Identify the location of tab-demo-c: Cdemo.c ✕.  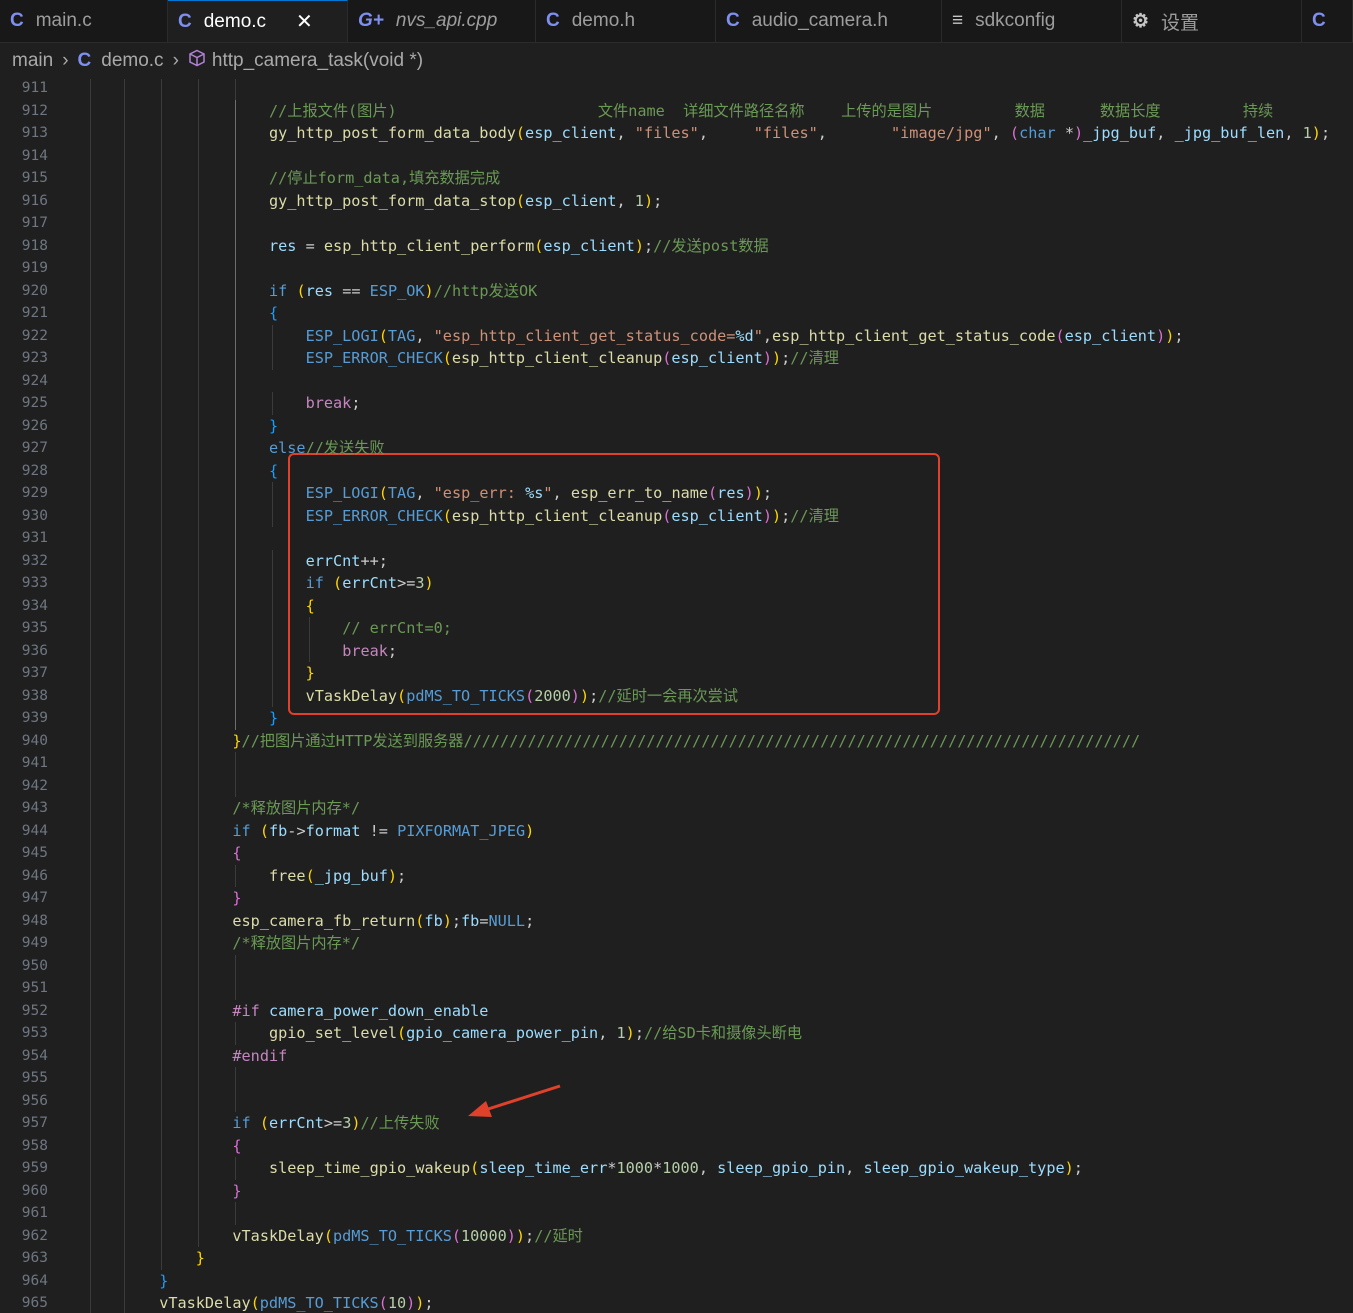
(258, 21).